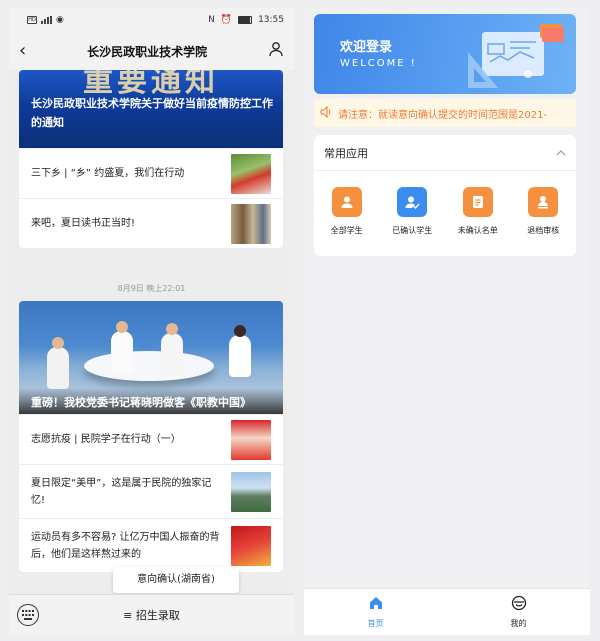 This screenshot has width=600, height=641. What do you see at coordinates (445, 54) in the screenshot?
I see `welcome-banner: 欢迎登录 WELCOME !` at bounding box center [445, 54].